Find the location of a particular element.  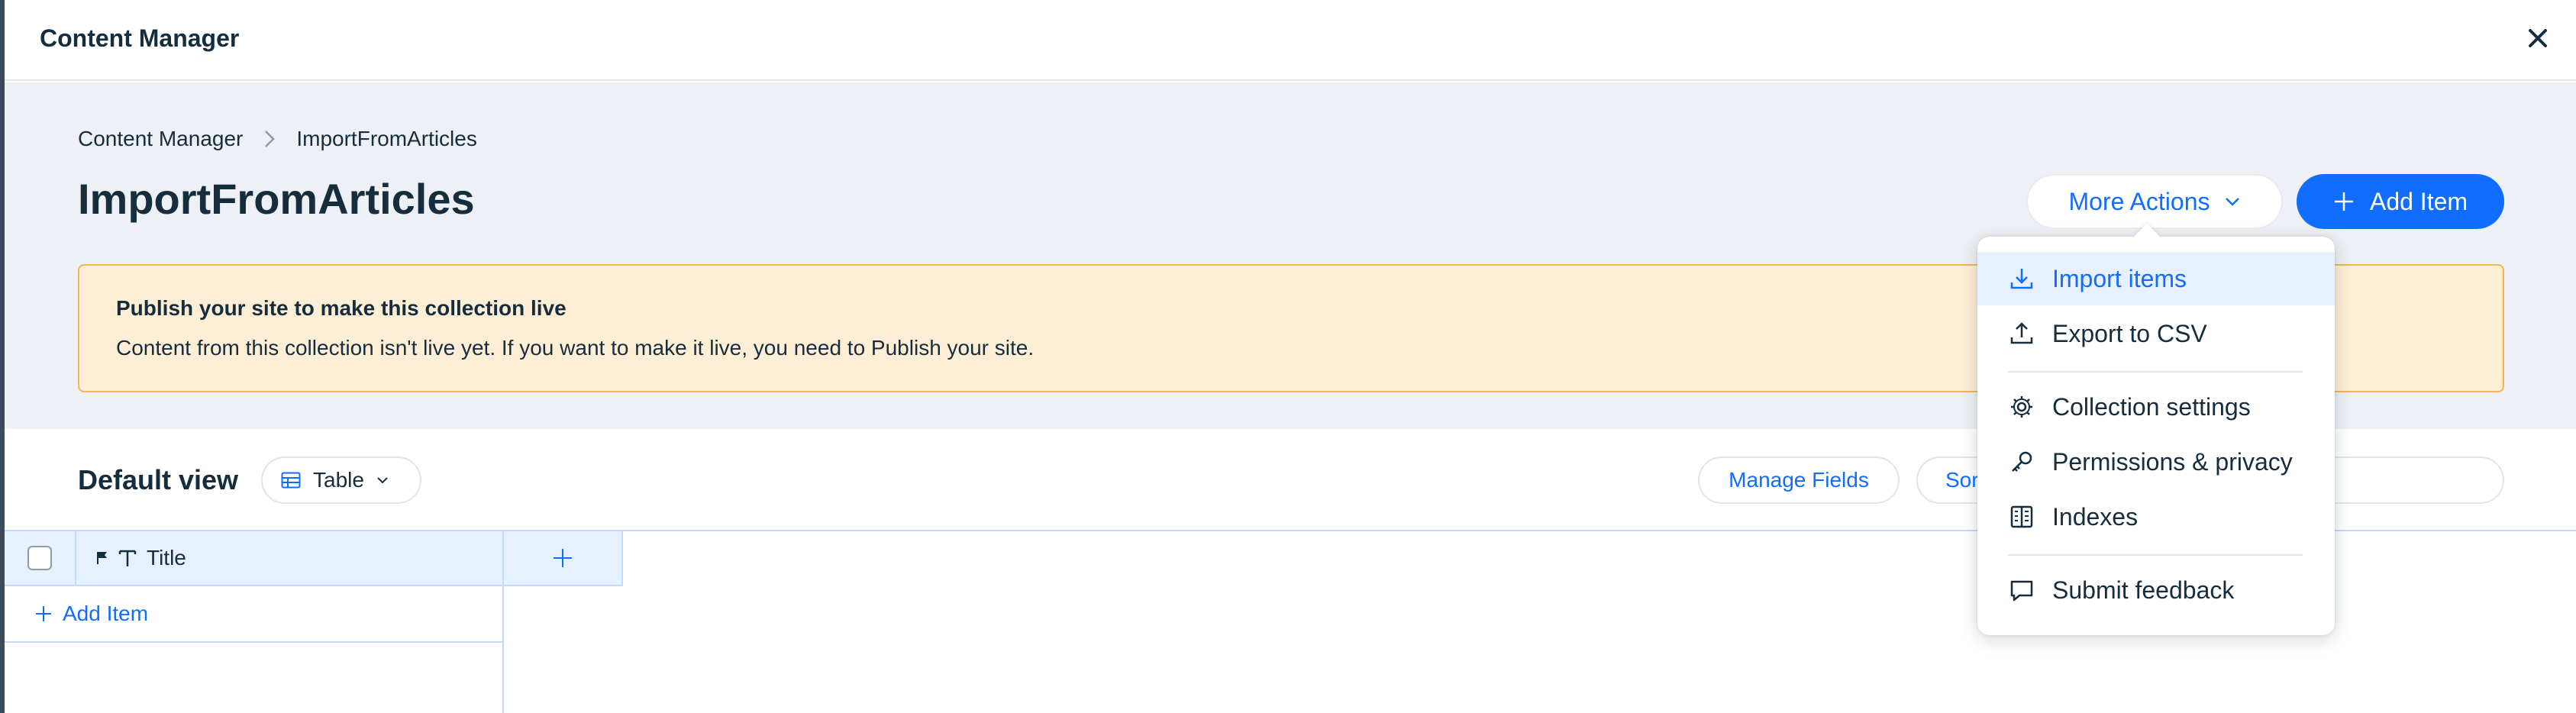

table-header-row: Title is located at coordinates (314, 558).